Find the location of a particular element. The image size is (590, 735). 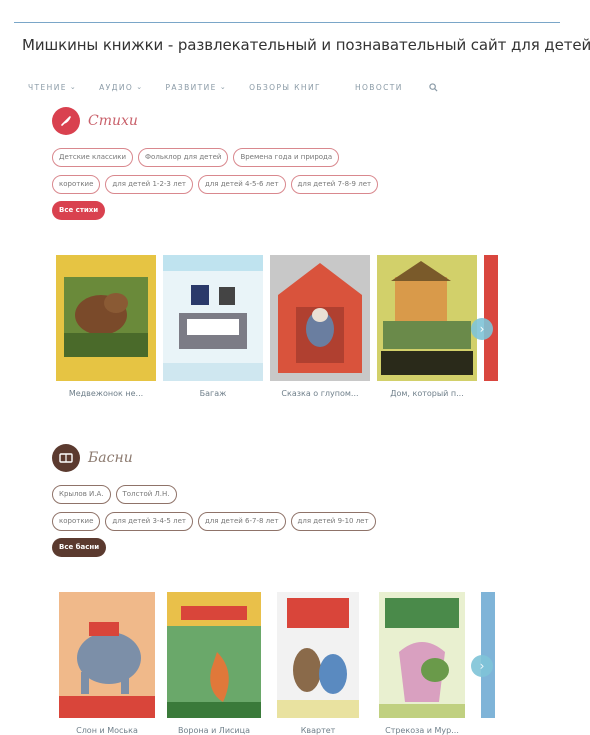

book-card: Ворона и Лисица is located at coordinates (214, 663).